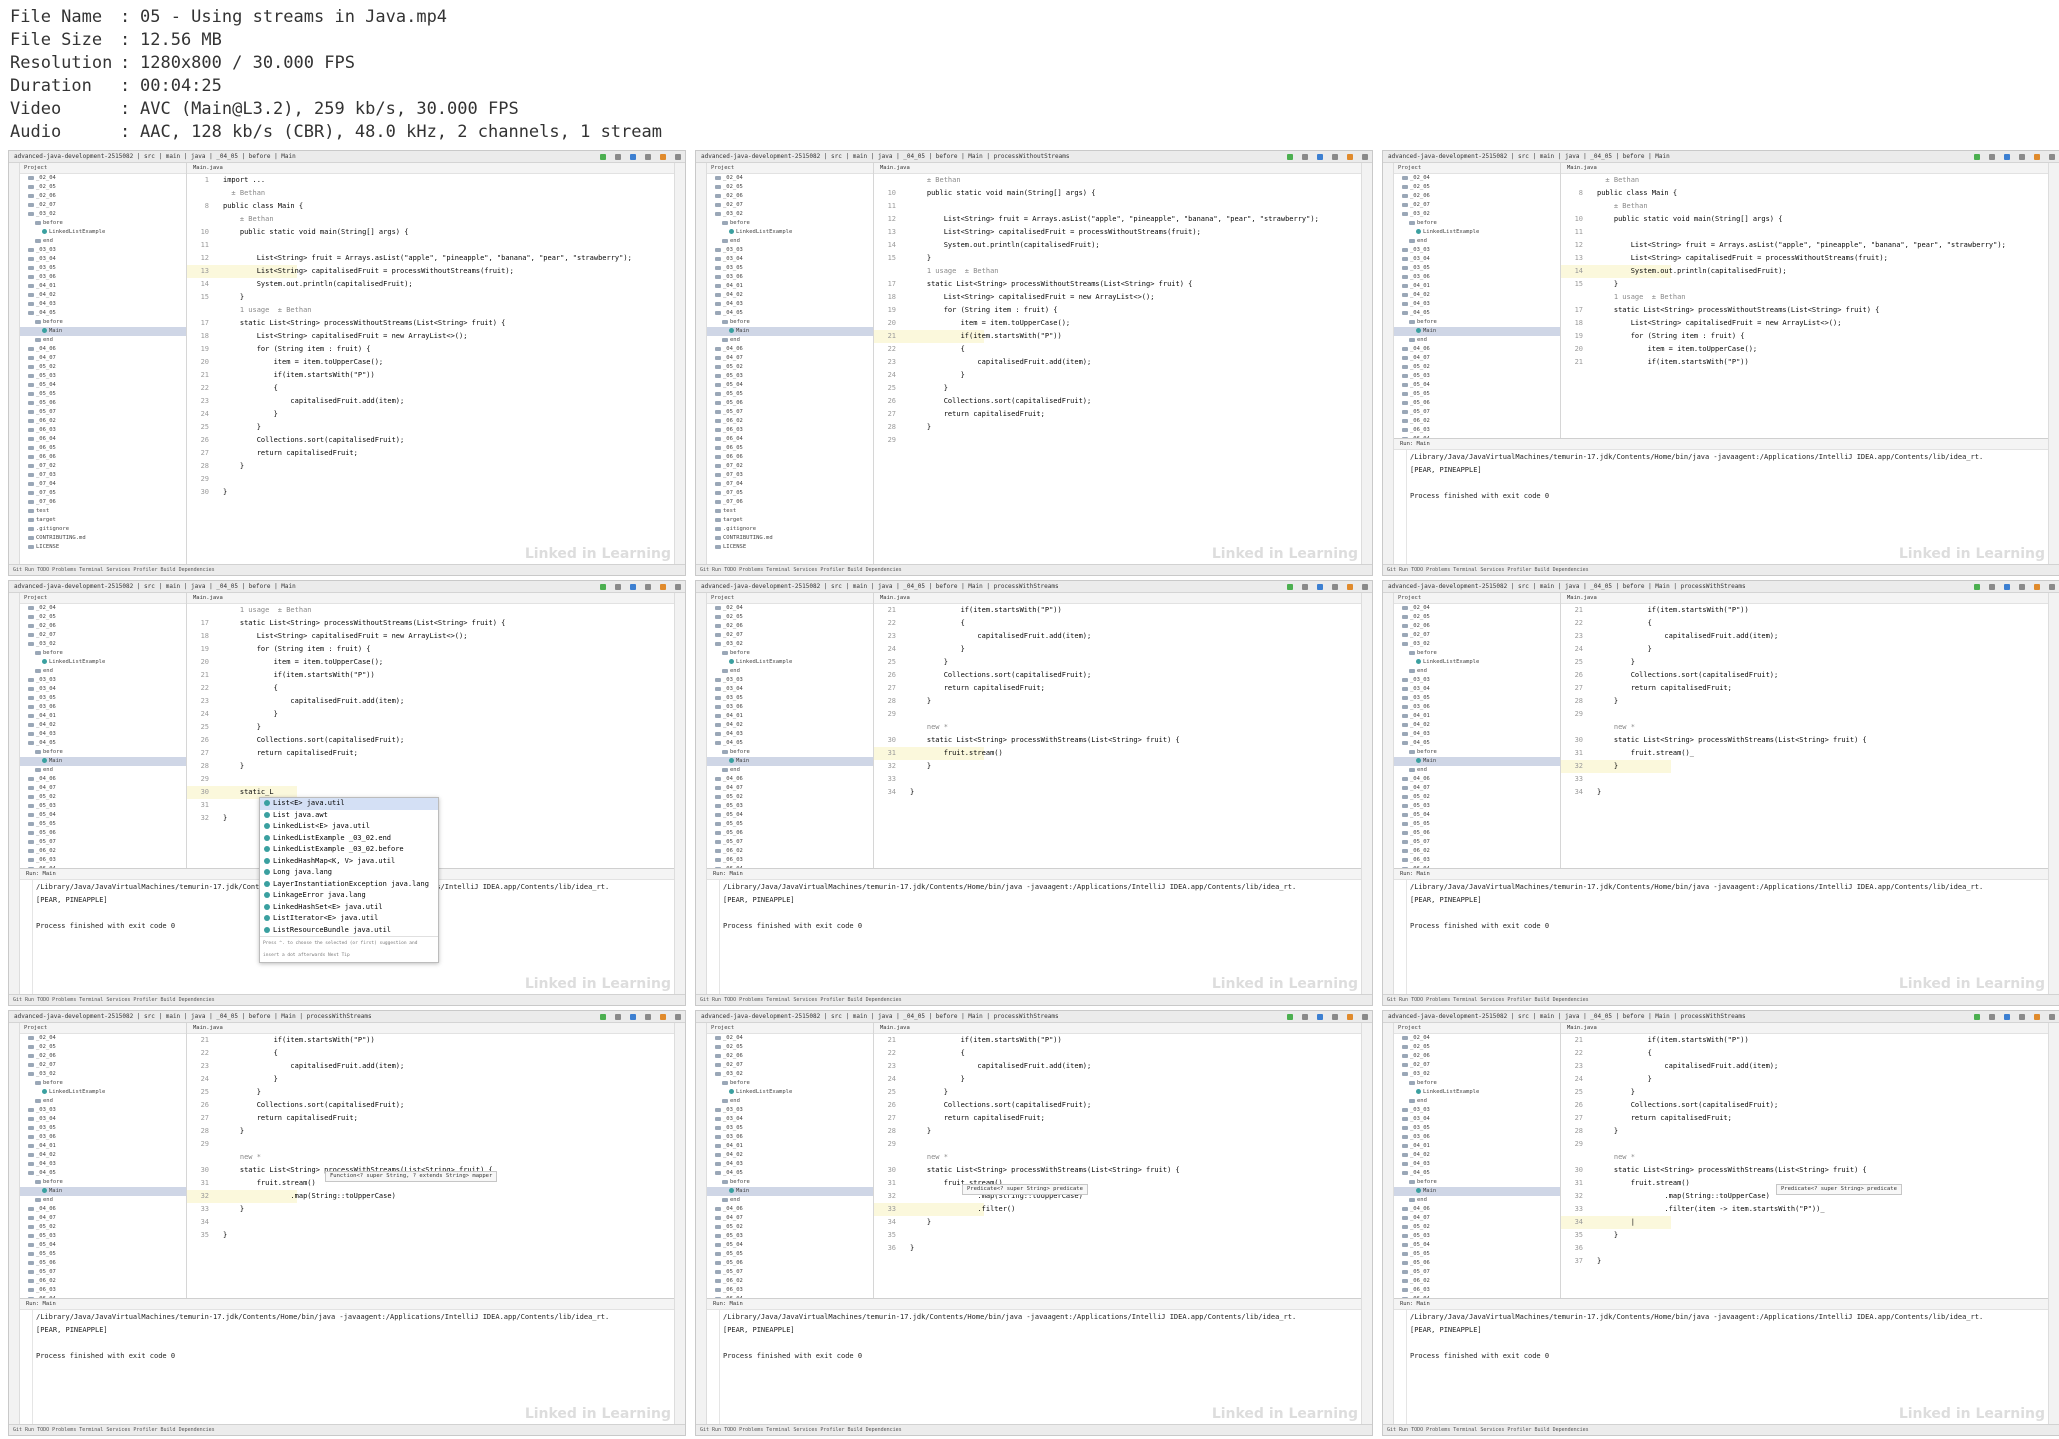 This screenshot has height=1439, width=2059. Describe the element at coordinates (790, 475) in the screenshot. I see `tree-item: _07_03` at that location.